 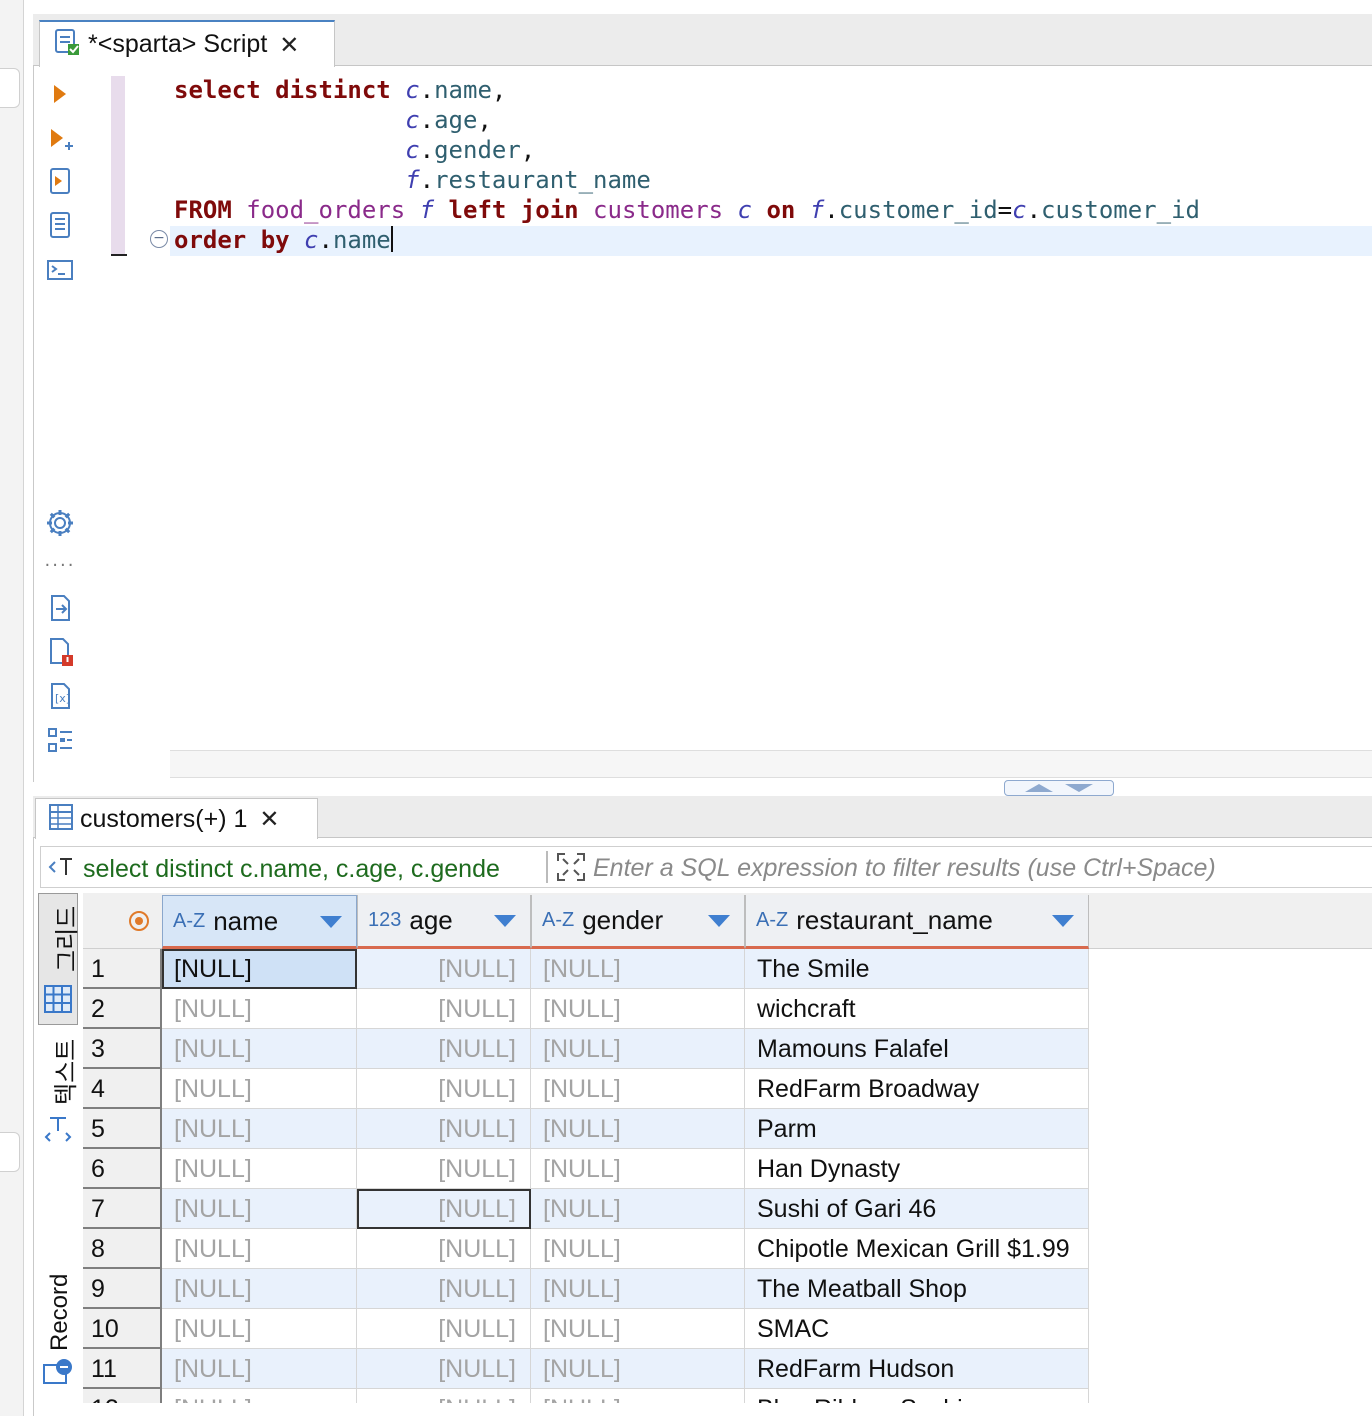 I want to click on table-row: 3 [NULL] [NULL] [NULL] Mamouns Falafel, so click(x=727, y=1049).